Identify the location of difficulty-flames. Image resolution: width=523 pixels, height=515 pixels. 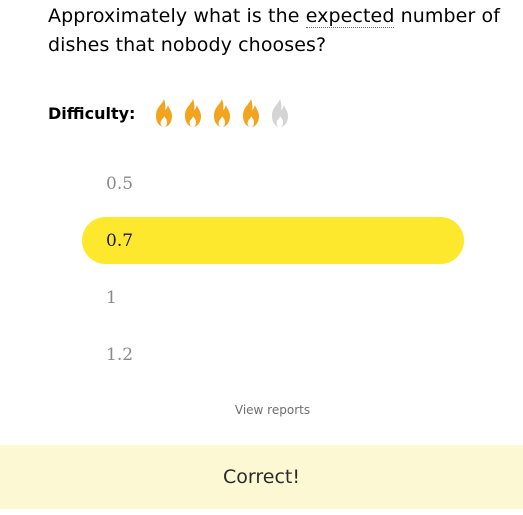
(223, 113).